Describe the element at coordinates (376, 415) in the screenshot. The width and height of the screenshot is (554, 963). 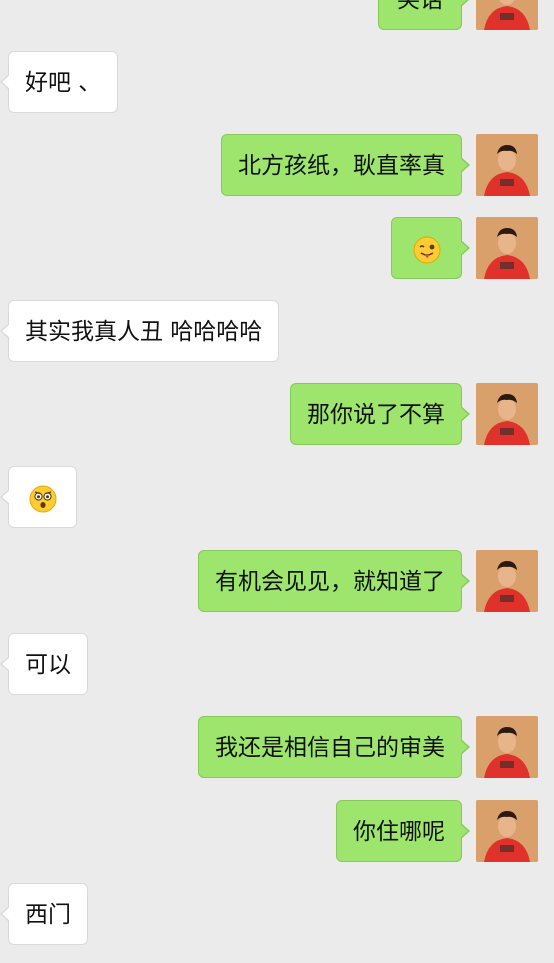
I see `message-text: 那你说了不算` at that location.